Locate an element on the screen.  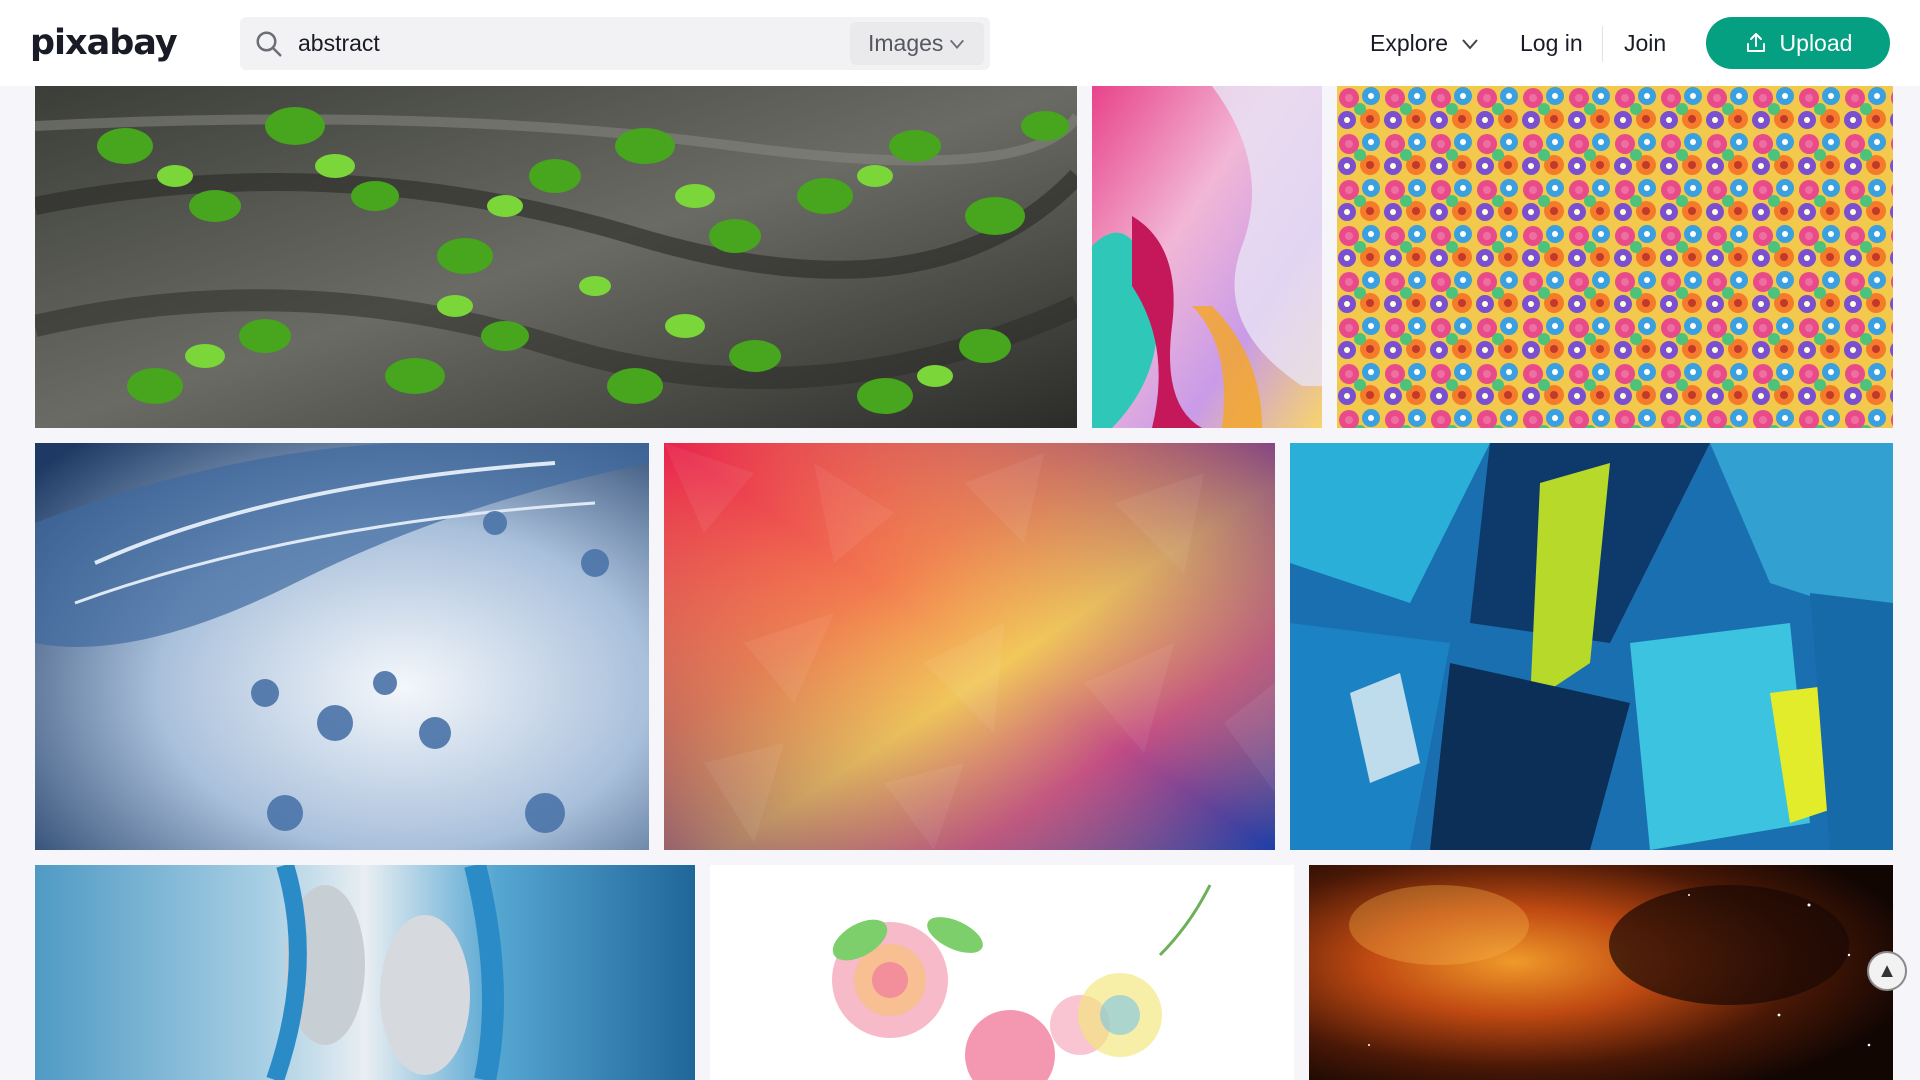
alcohol-ink-image is located at coordinates (1207, 257).